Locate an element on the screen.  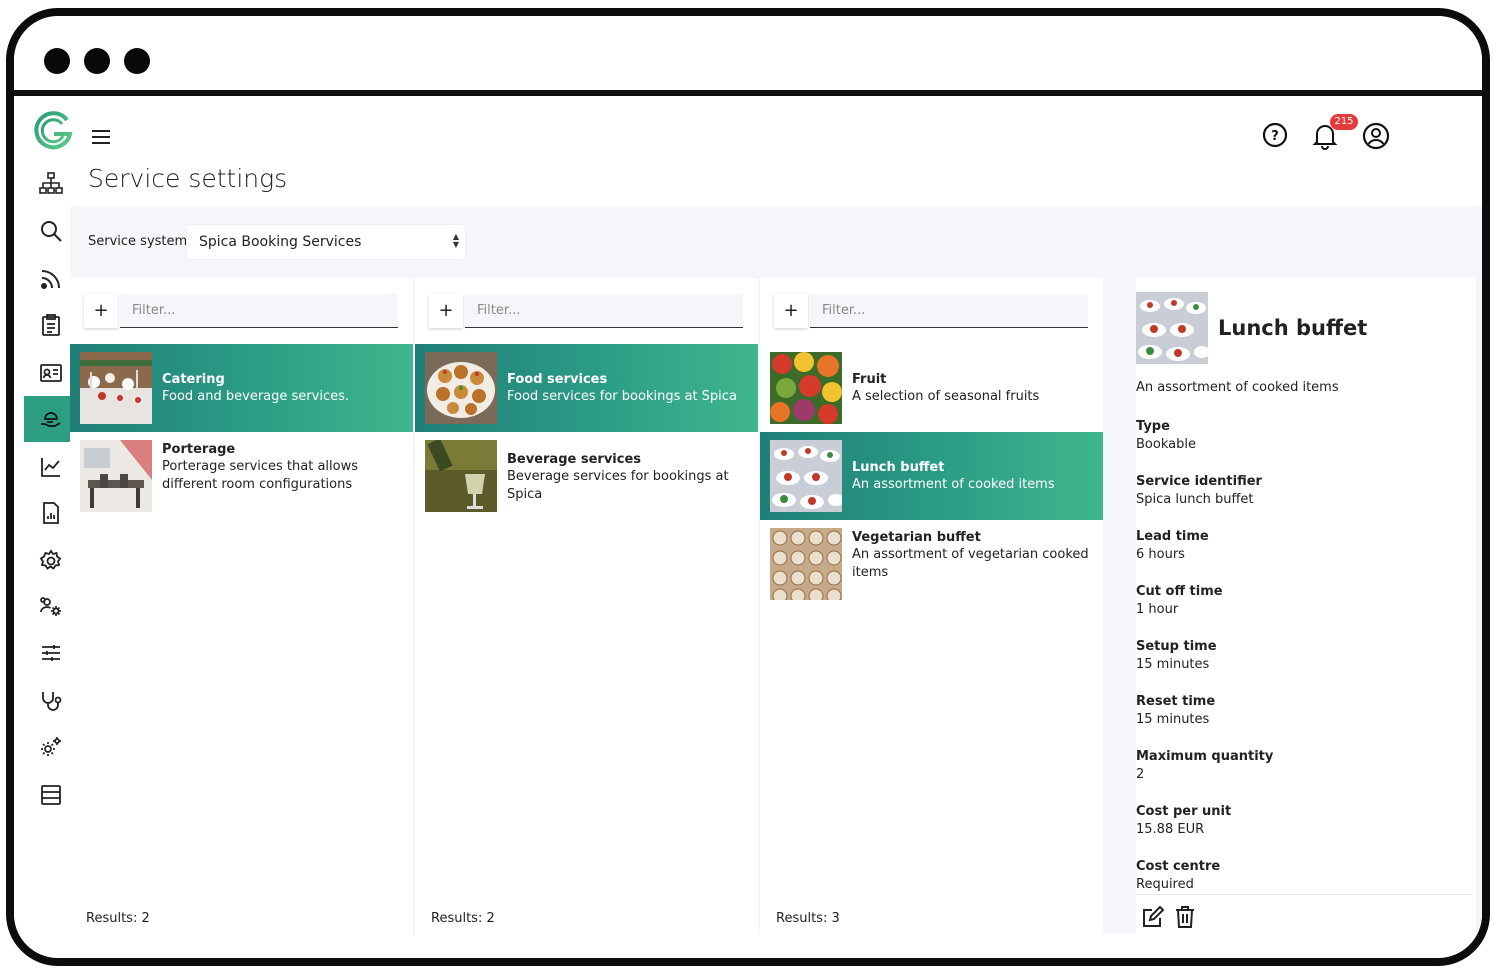
add-service-button: + is located at coordinates (791, 311).